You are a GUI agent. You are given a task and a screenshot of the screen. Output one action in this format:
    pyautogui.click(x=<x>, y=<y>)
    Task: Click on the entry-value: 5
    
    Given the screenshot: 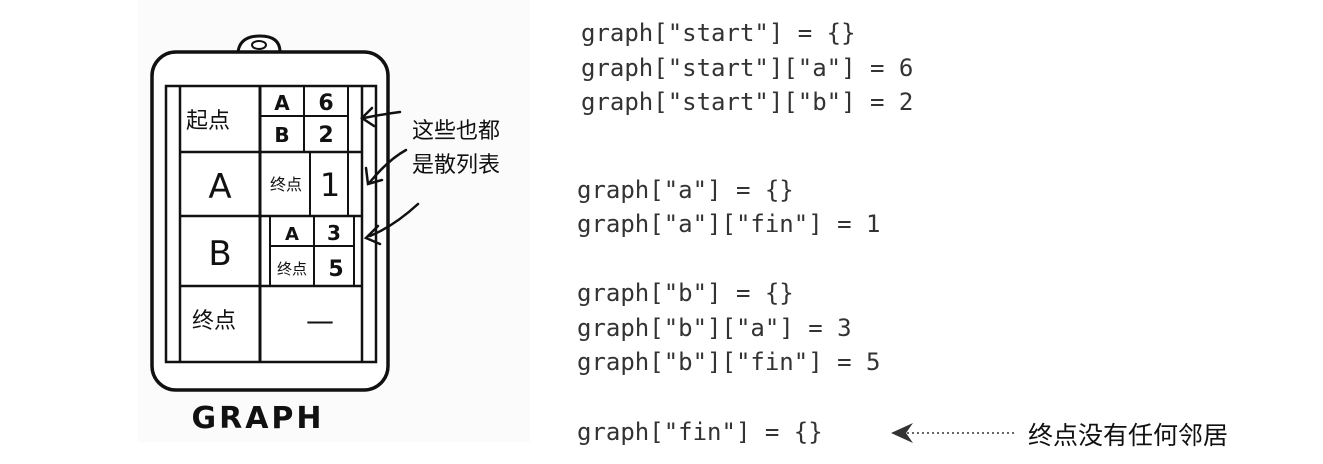 What is the action you would take?
    pyautogui.click(x=335, y=269)
    